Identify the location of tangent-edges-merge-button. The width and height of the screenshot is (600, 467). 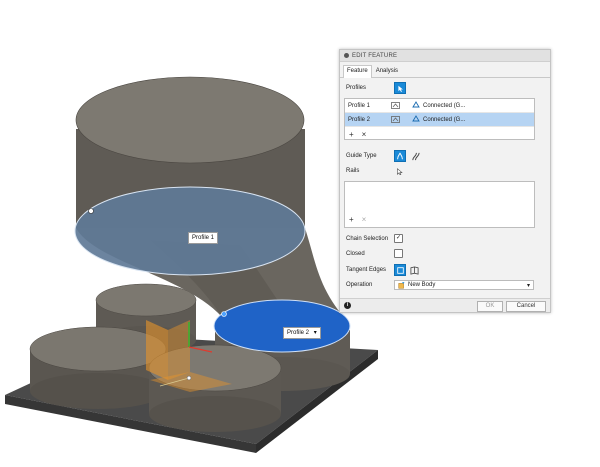
(400, 270).